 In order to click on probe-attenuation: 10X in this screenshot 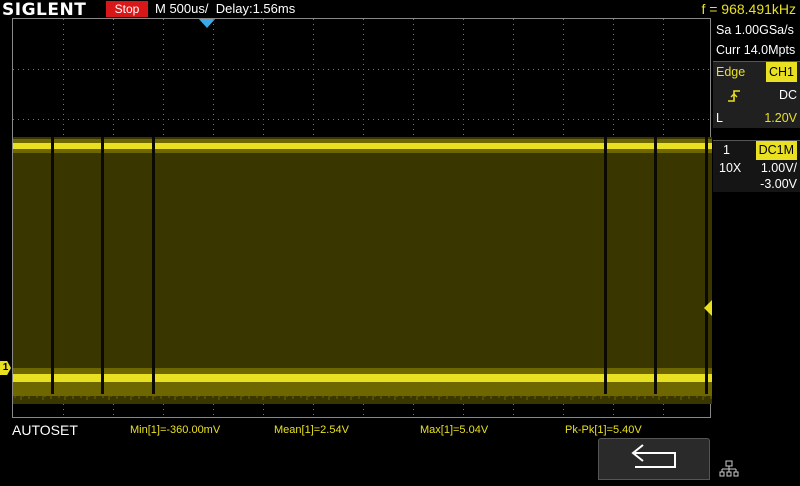, I will do `click(730, 168)`.